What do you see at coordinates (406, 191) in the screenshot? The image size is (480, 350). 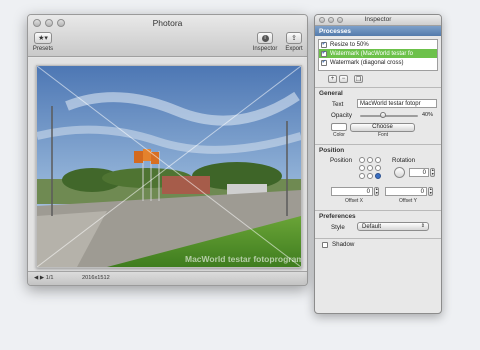 I see `offset-y-field: 0` at bounding box center [406, 191].